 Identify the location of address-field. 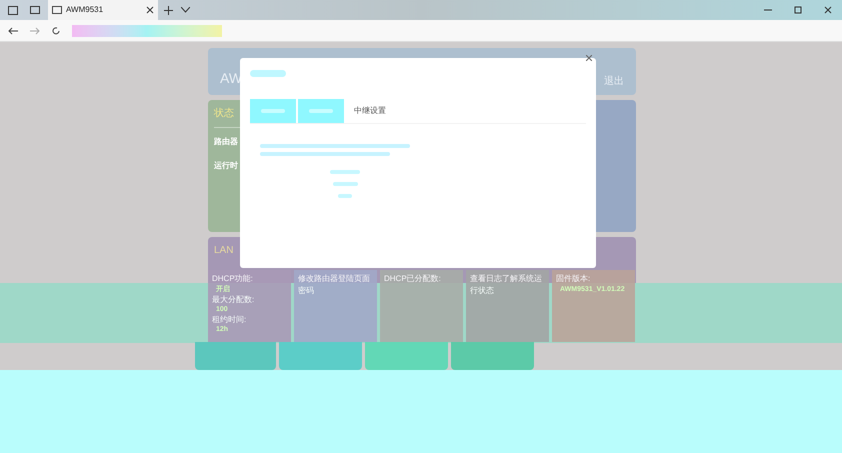
(147, 30).